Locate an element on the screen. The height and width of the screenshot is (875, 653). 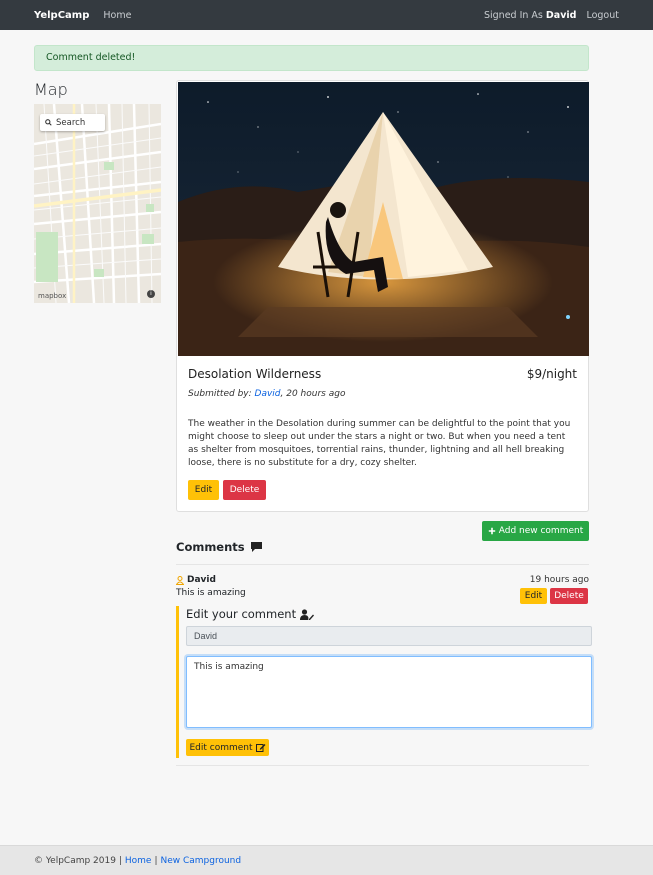
comment-author: David is located at coordinates (196, 580).